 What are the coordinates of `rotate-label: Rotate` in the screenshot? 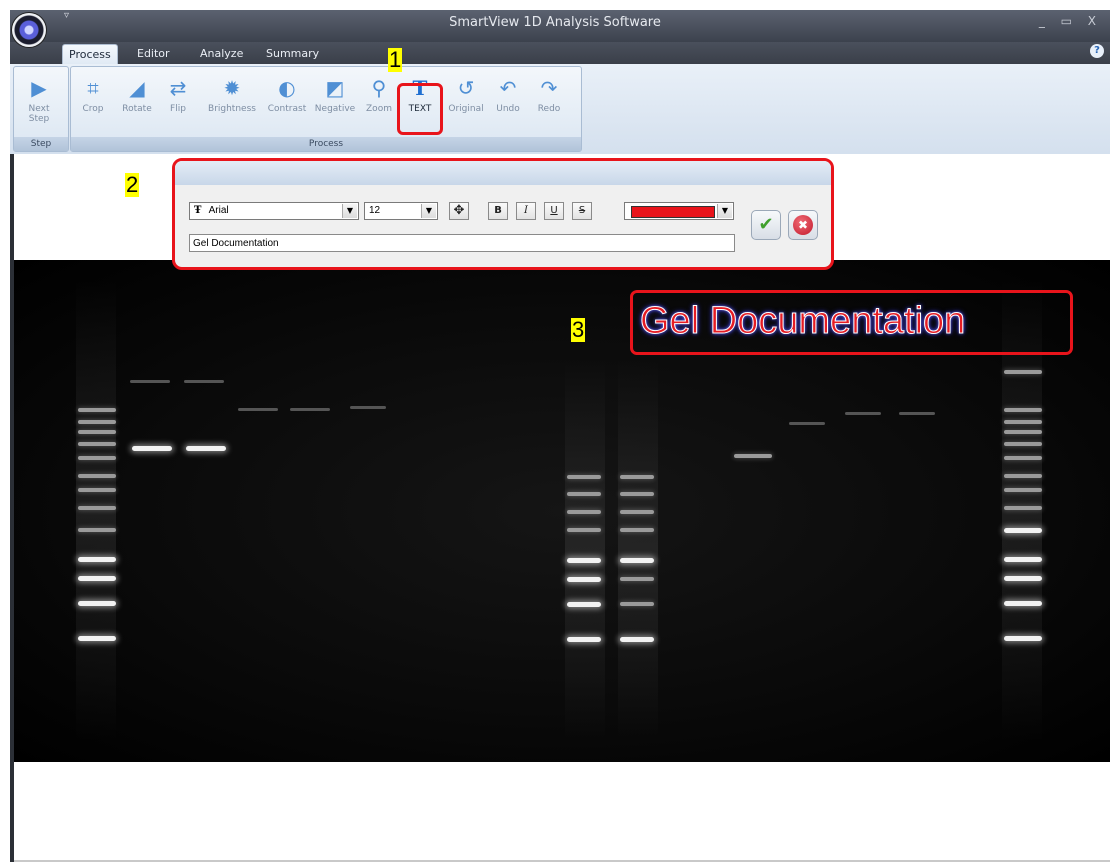 It's located at (137, 109).